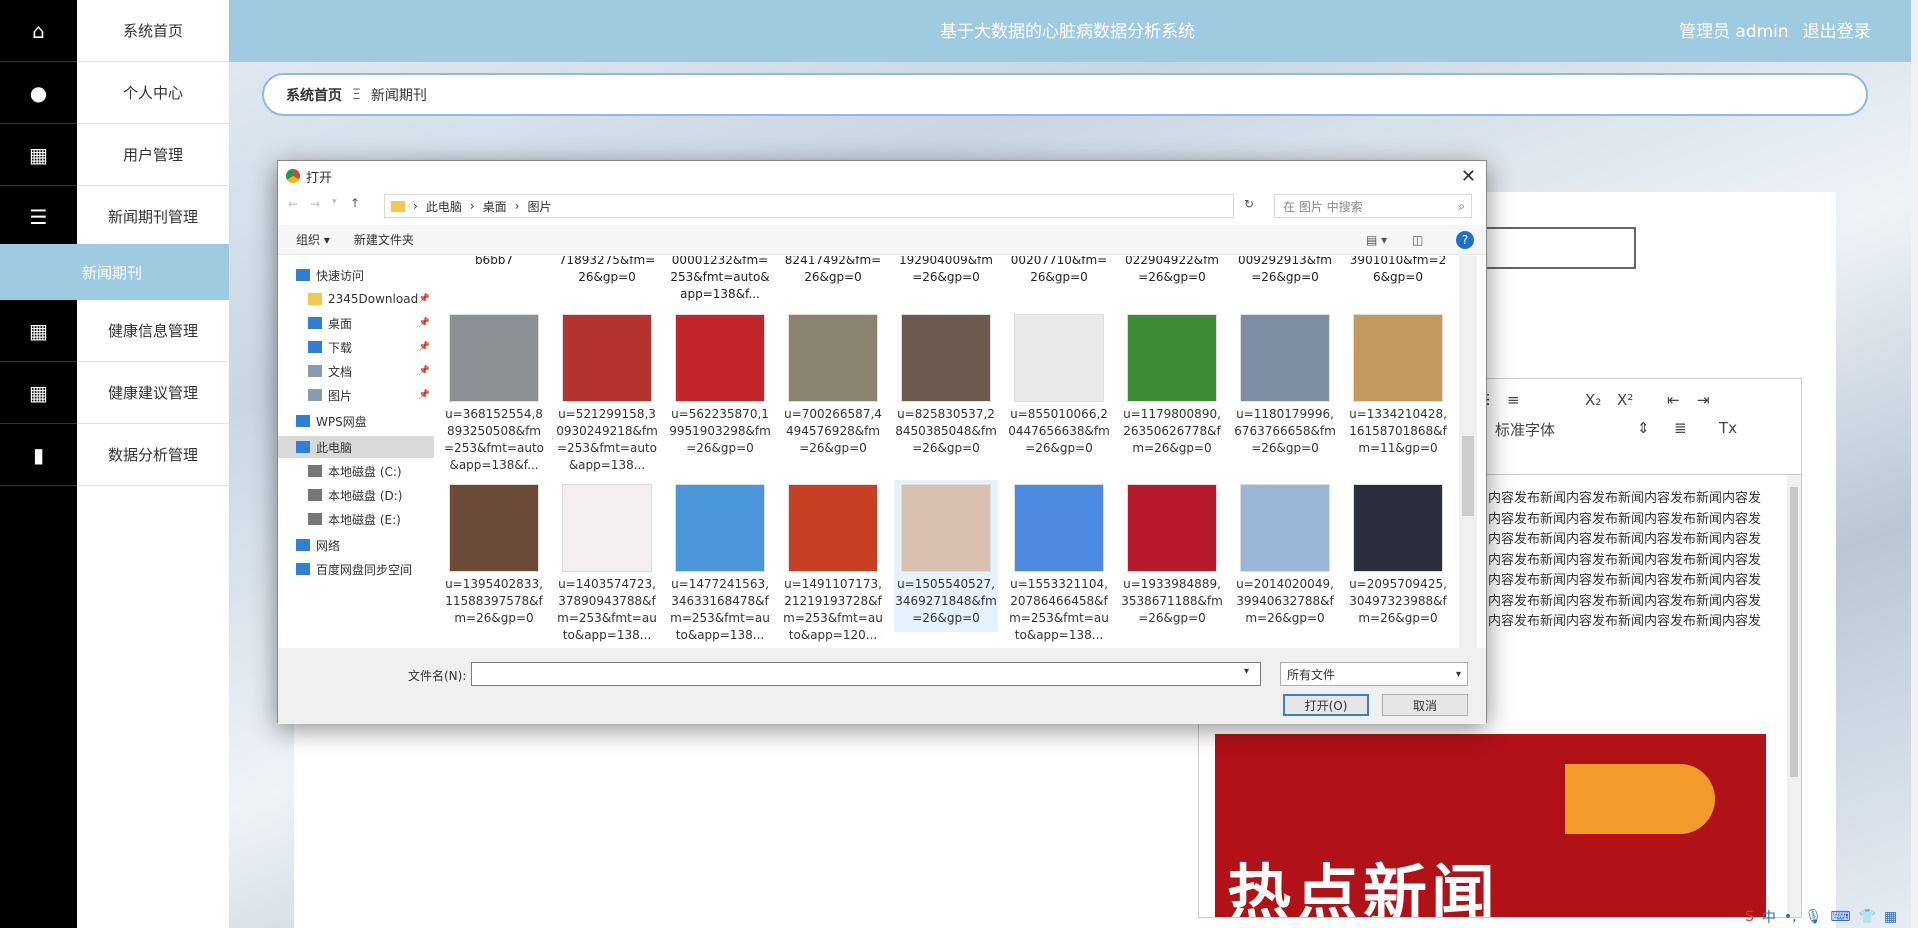 This screenshot has height=928, width=1918. What do you see at coordinates (1769, 917) in the screenshot?
I see `ime-mode: 中` at bounding box center [1769, 917].